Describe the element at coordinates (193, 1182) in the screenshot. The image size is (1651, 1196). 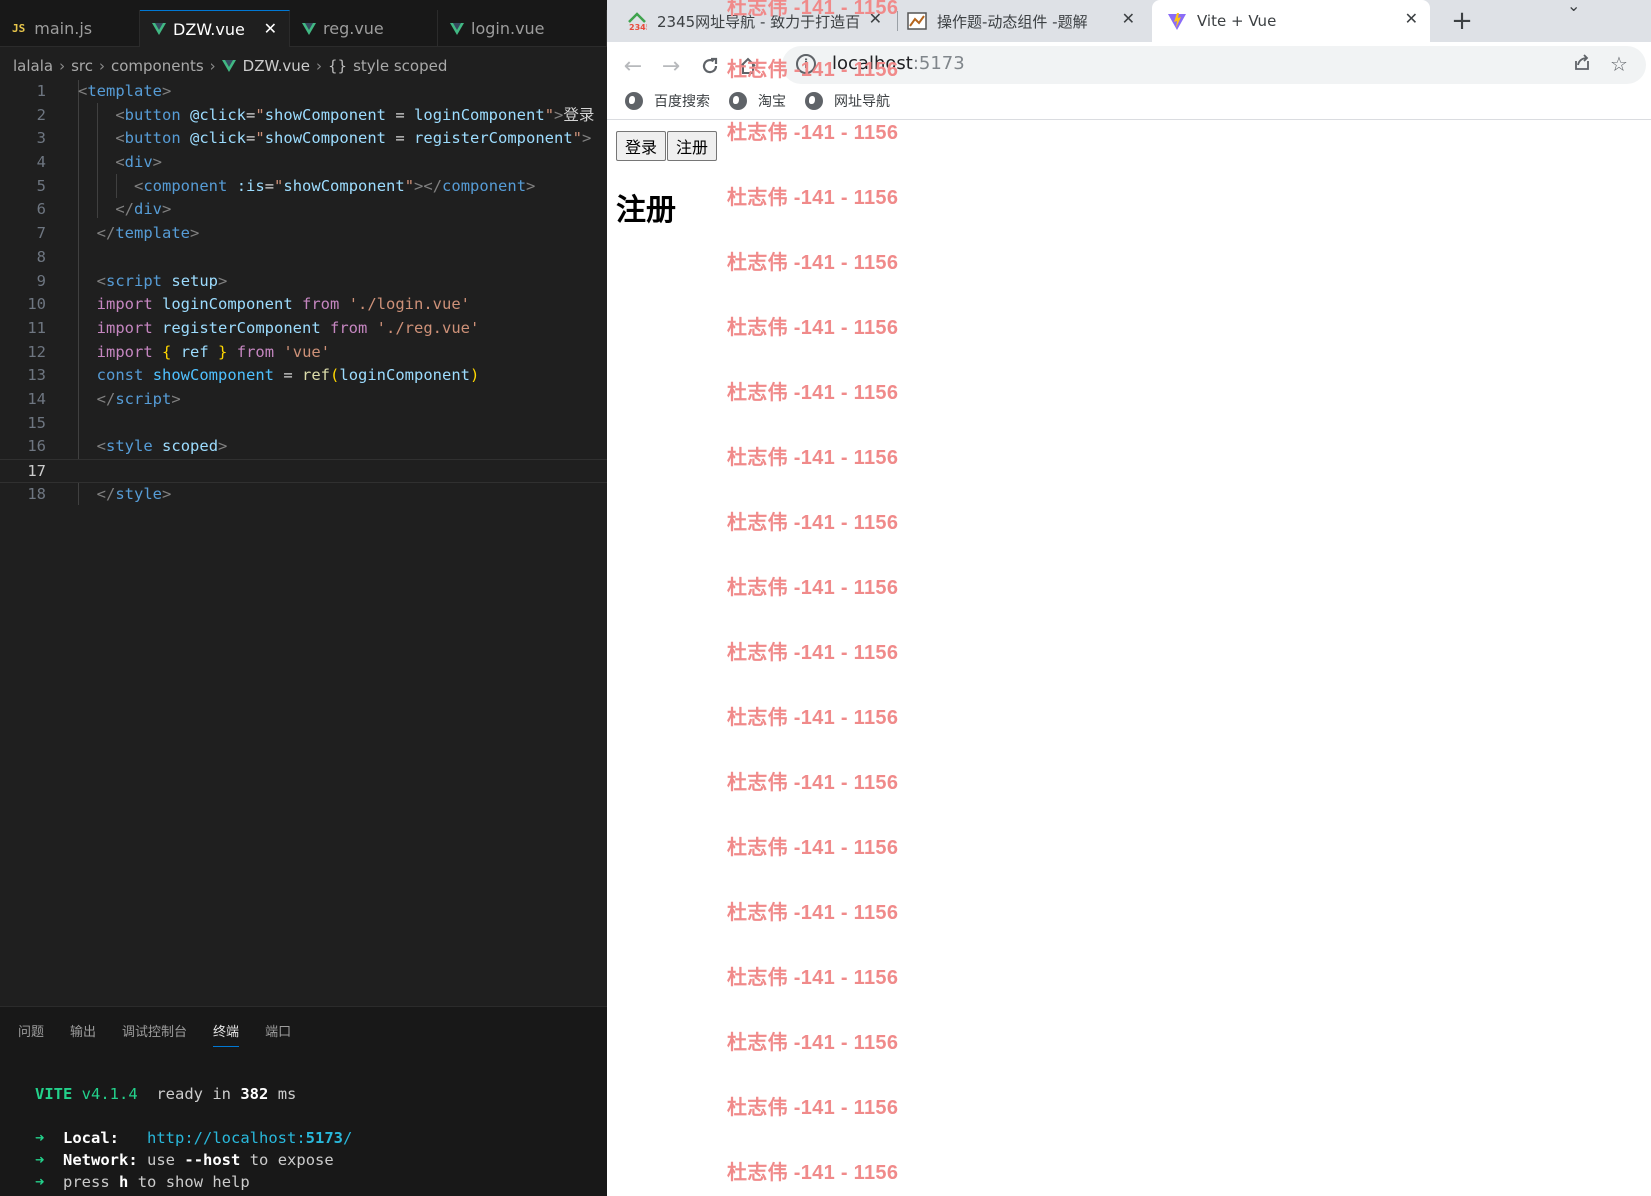
I see `press-rest: to show help` at that location.